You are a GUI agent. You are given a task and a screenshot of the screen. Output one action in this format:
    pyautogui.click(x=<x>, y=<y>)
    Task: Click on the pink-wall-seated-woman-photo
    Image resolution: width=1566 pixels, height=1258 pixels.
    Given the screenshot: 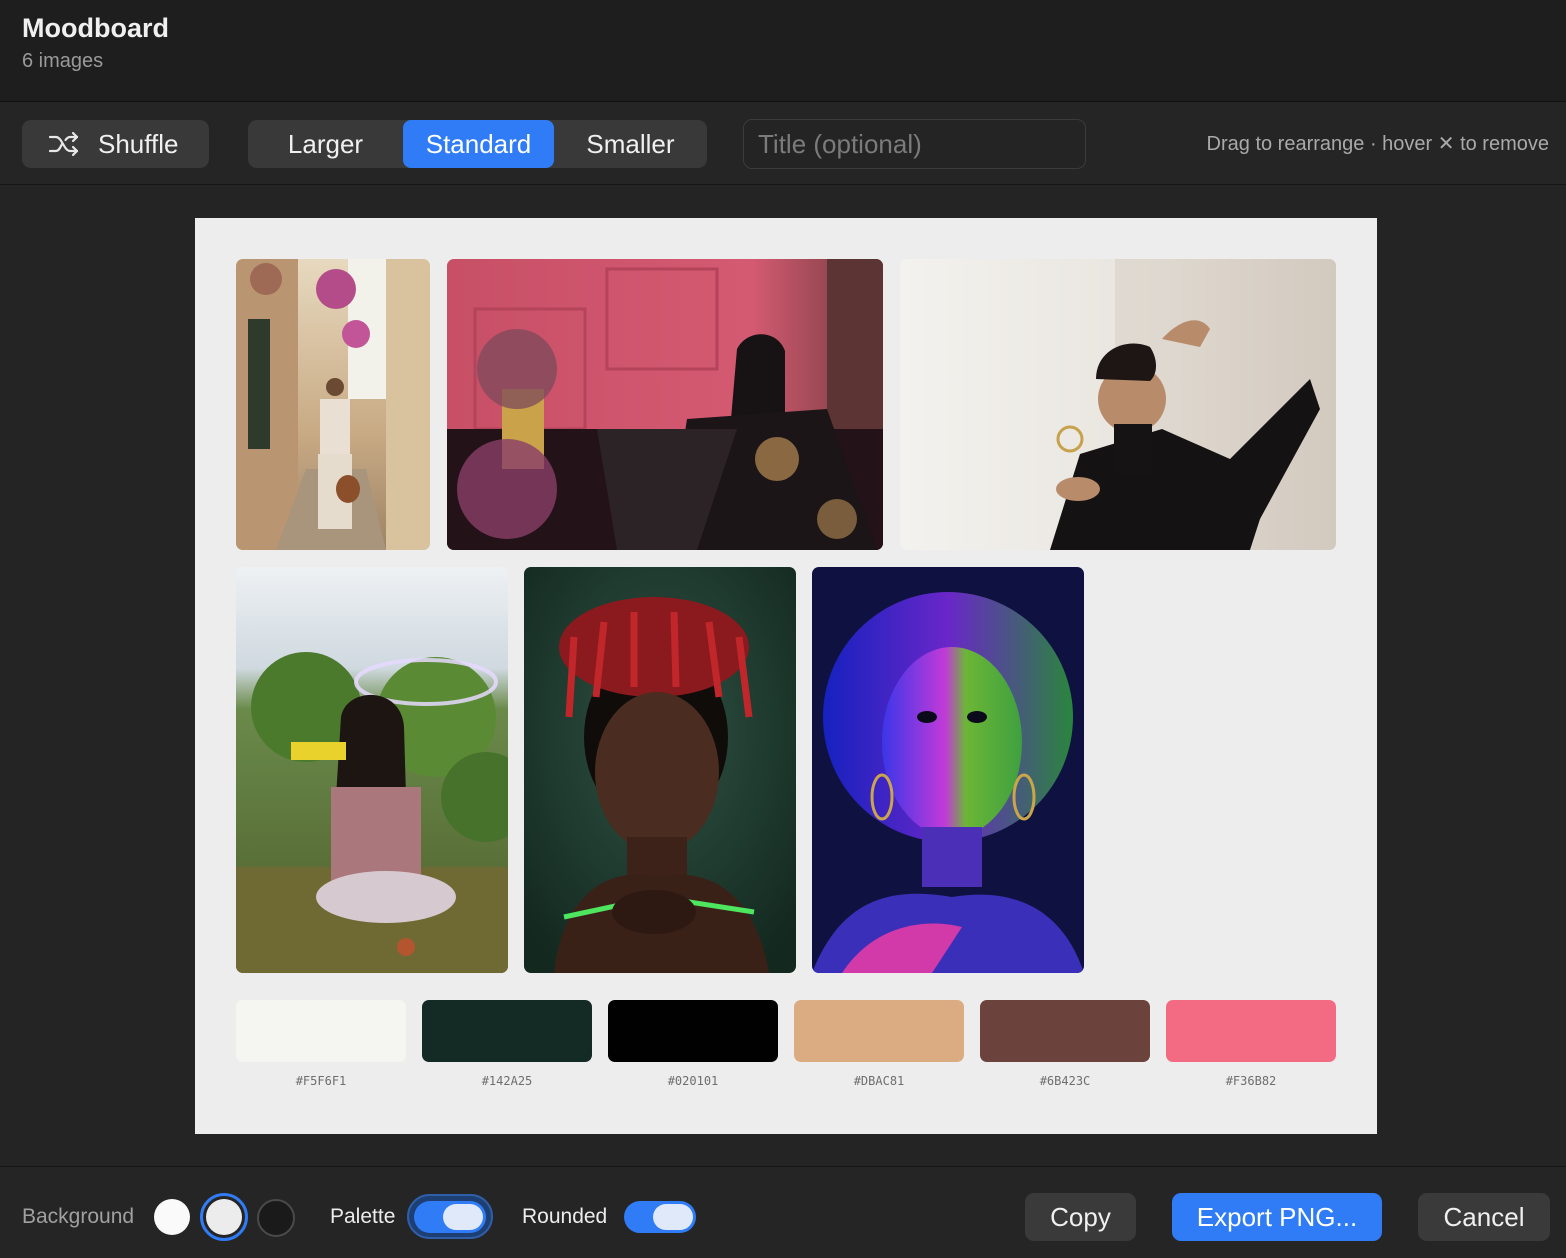 What is the action you would take?
    pyautogui.click(x=665, y=404)
    